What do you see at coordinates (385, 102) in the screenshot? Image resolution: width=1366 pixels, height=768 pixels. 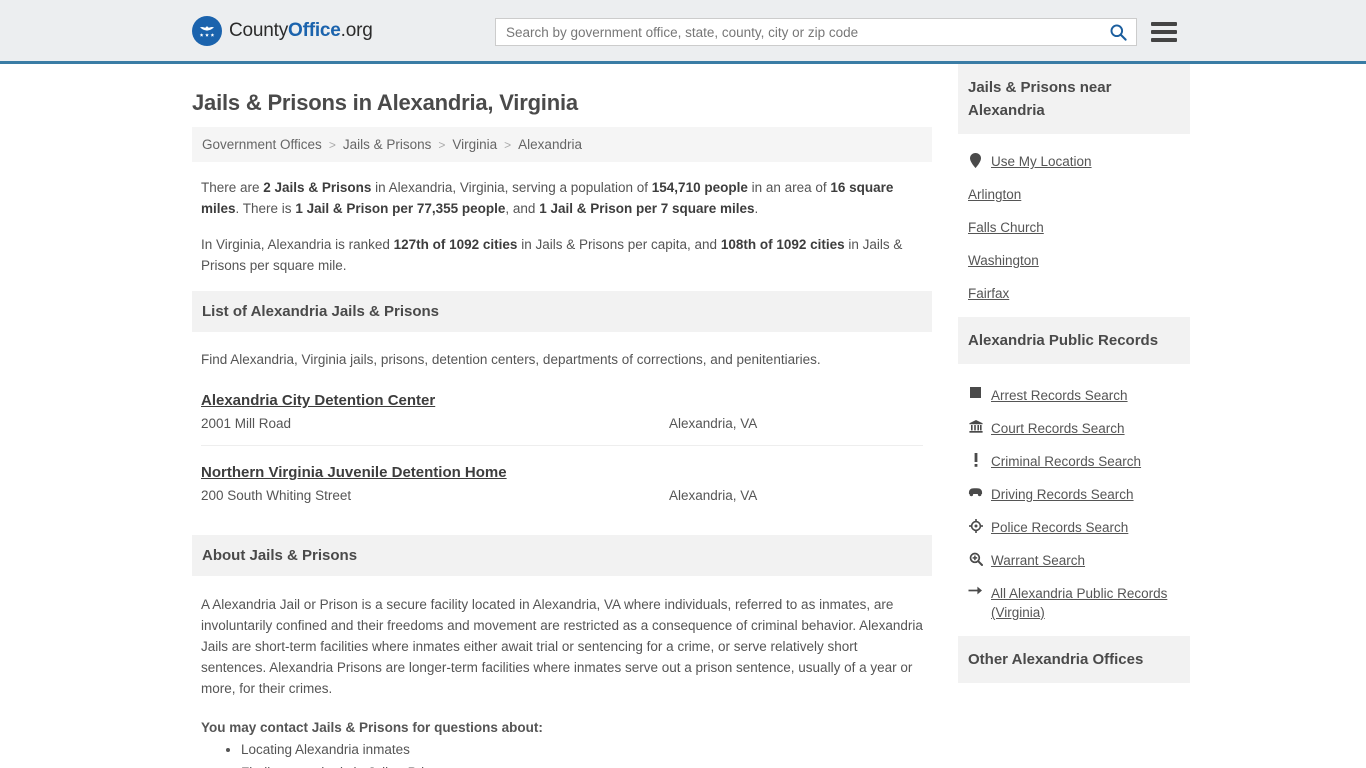 I see `page-title: Jails & Prisons in Alexandria, Virginia` at bounding box center [385, 102].